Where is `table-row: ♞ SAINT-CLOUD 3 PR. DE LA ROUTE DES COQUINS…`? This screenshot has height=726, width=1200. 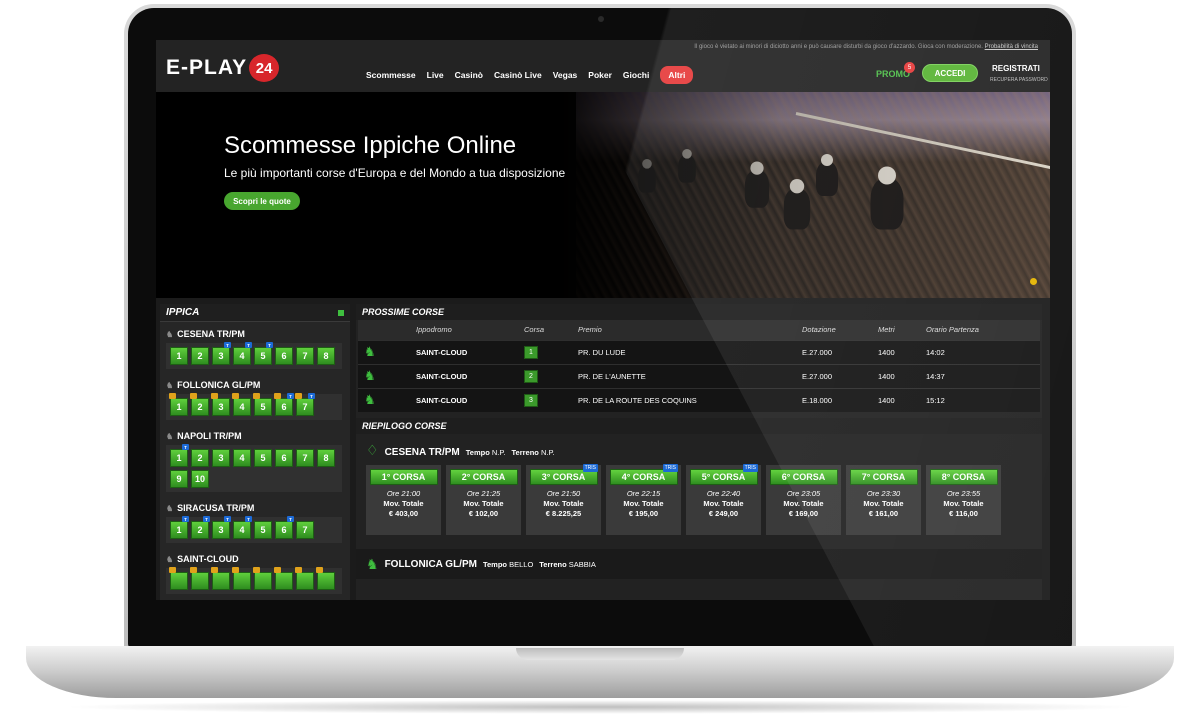 table-row: ♞ SAINT-CLOUD 3 PR. DE LA ROUTE DES COQUINS… is located at coordinates (699, 399).